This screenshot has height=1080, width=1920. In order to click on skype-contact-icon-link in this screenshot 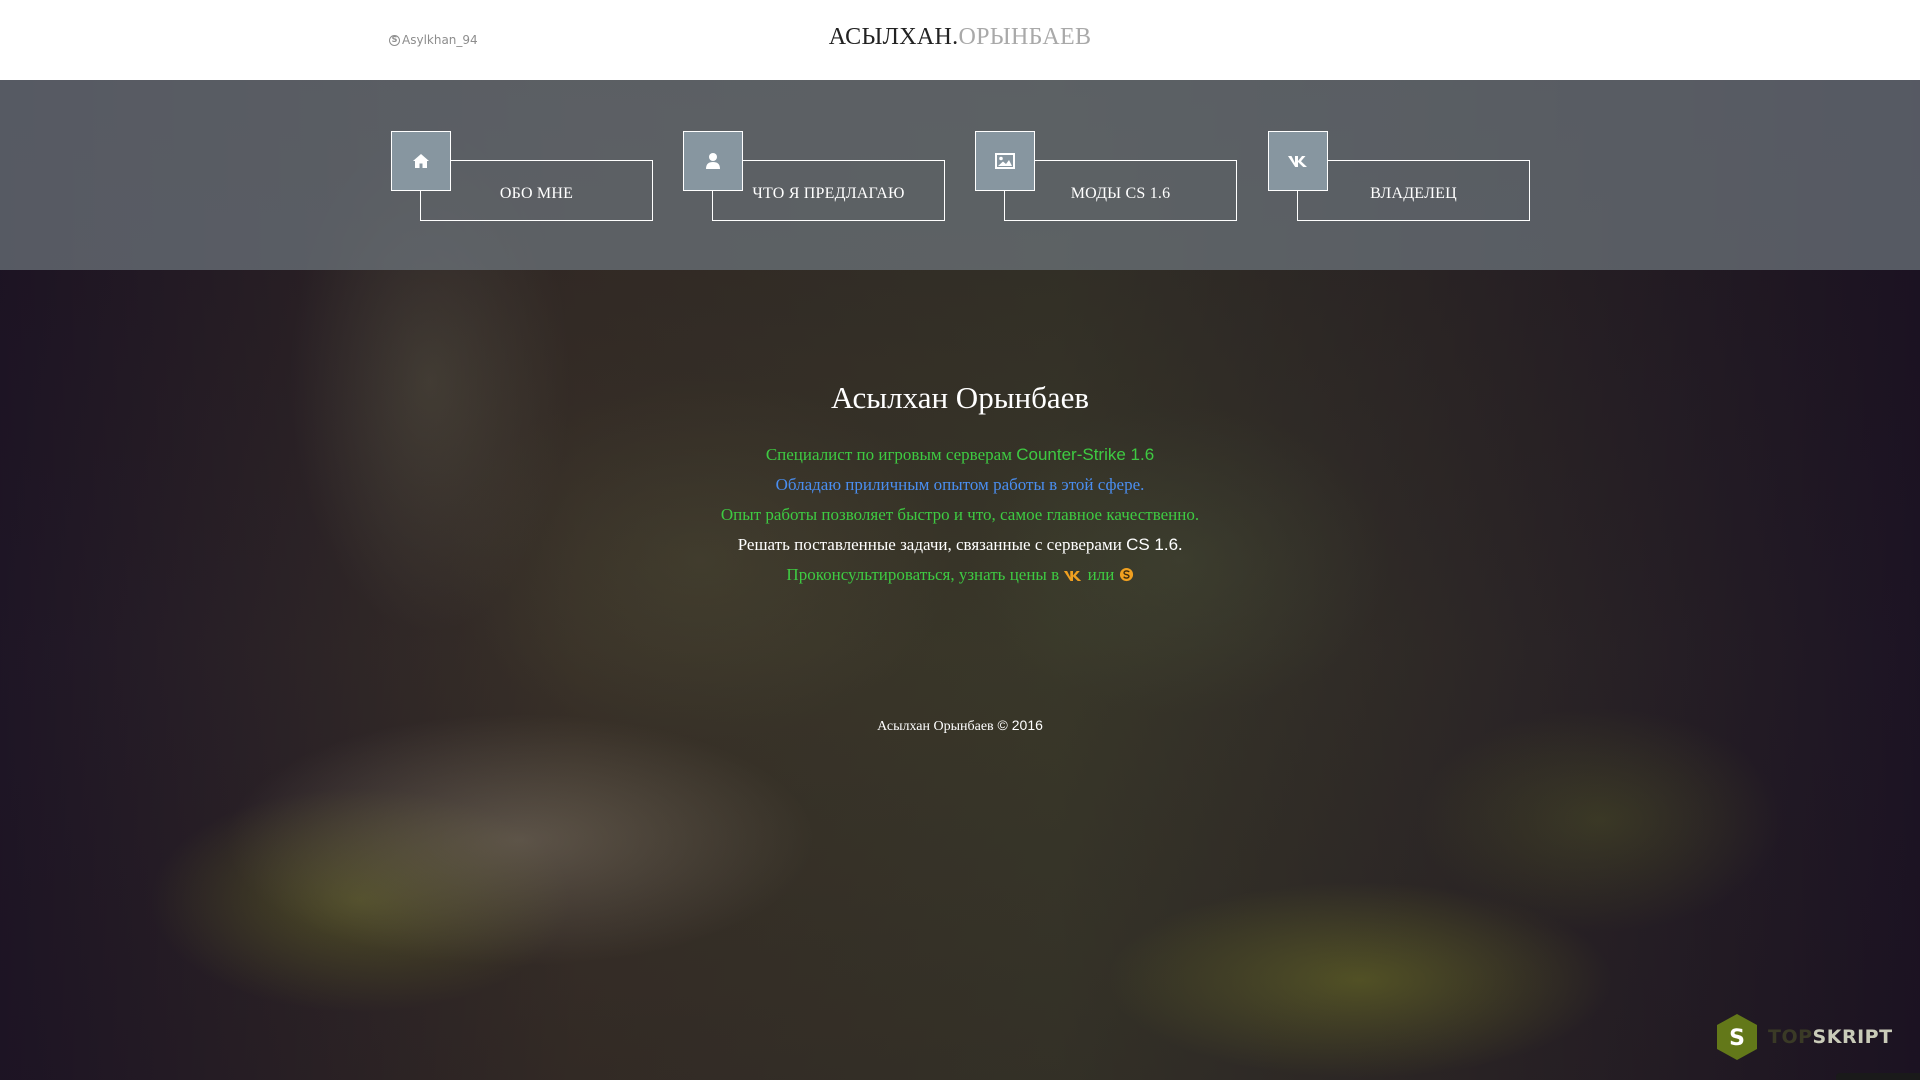, I will do `click(1126, 577)`.